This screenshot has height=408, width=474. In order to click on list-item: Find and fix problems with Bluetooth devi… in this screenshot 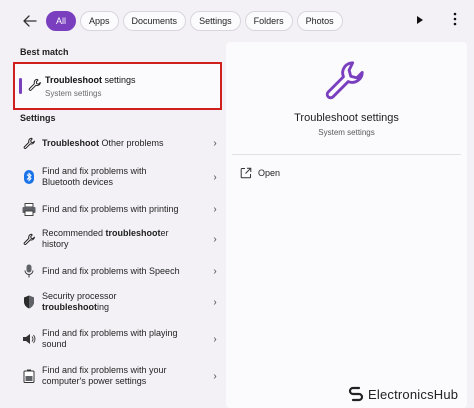, I will do `click(118, 177)`.